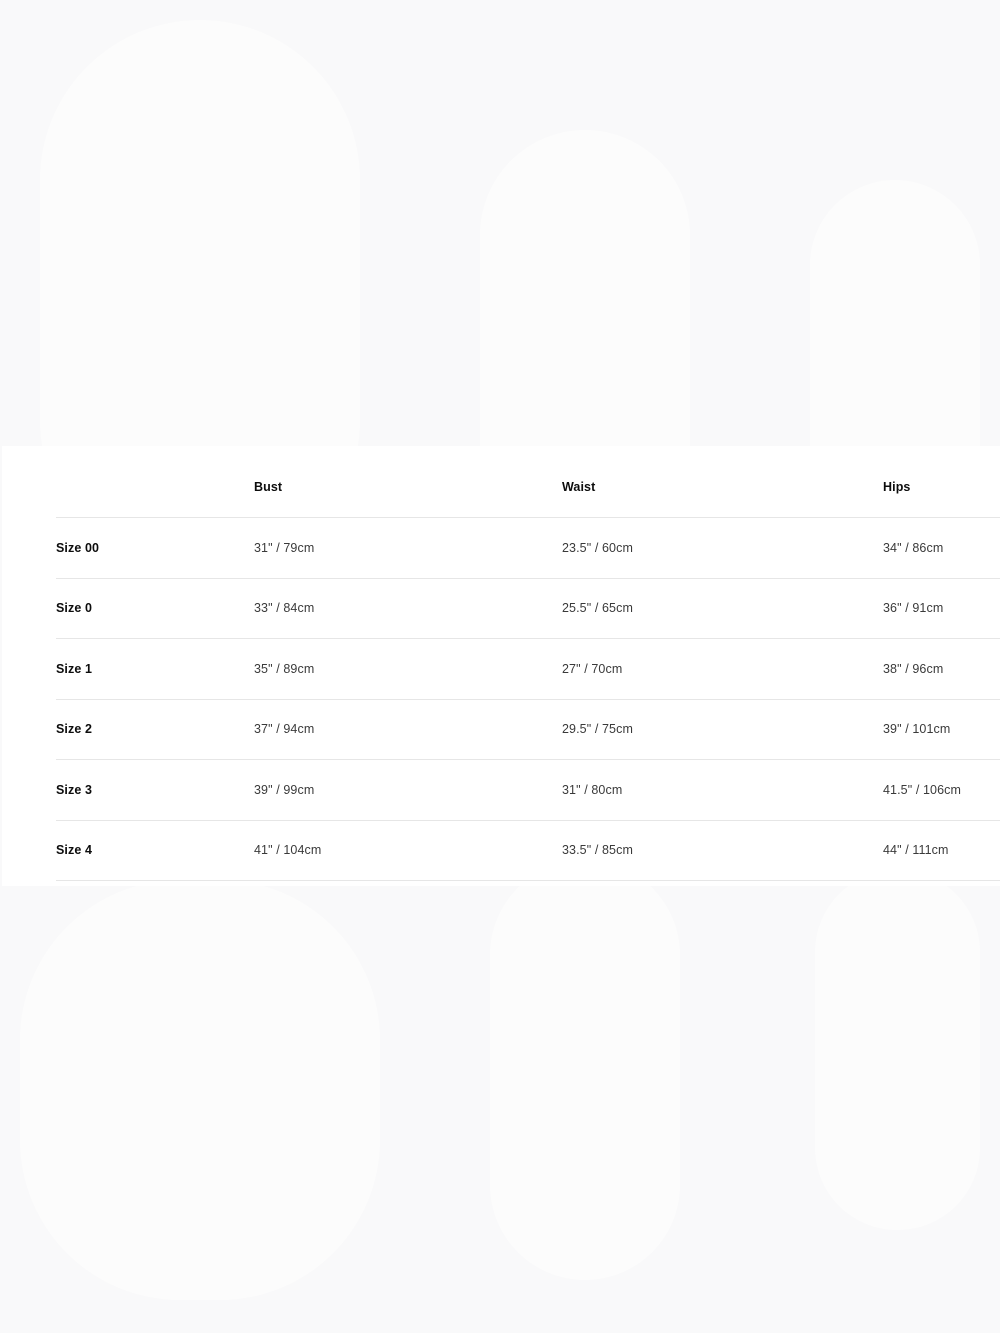 The width and height of the screenshot is (1000, 1333). What do you see at coordinates (597, 729) in the screenshot?
I see `waist-value: 29.5" / 75cm` at bounding box center [597, 729].